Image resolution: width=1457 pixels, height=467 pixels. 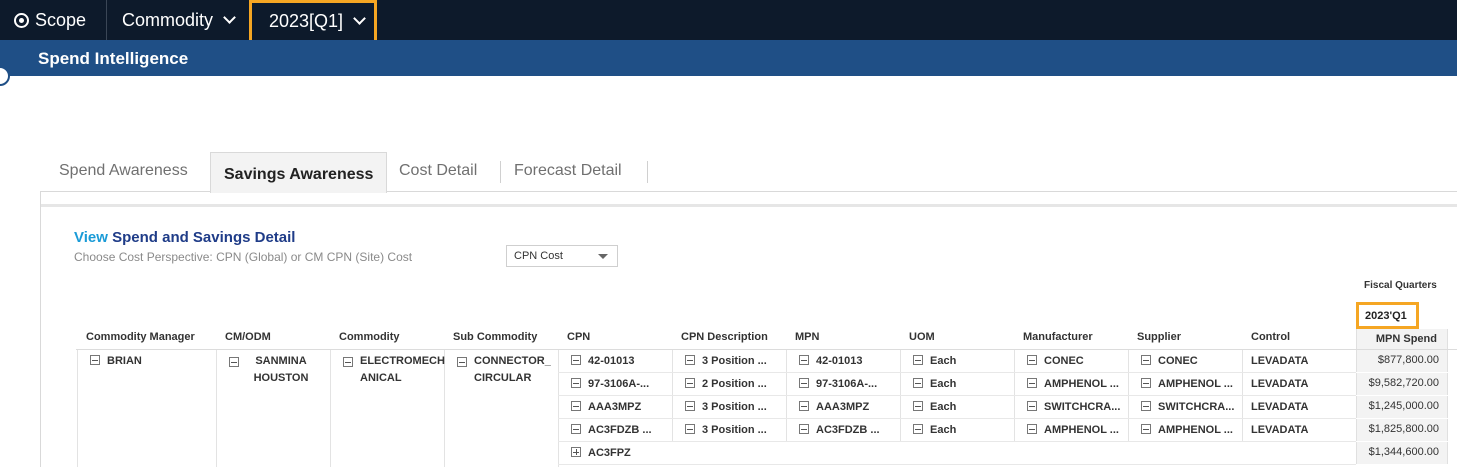 I want to click on cost-perspective-select: CPN Cost, so click(x=562, y=256).